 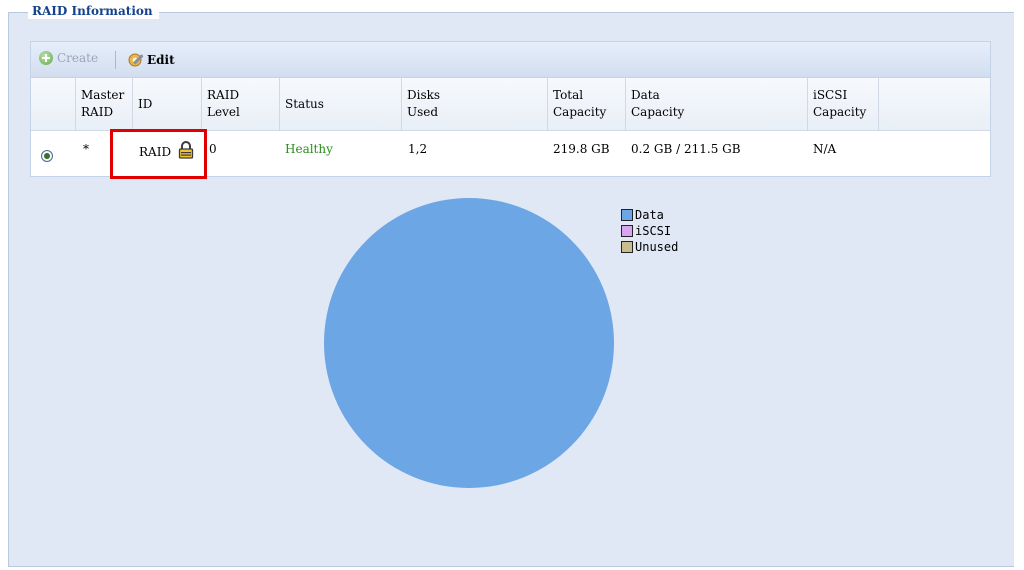 What do you see at coordinates (627, 231) in the screenshot?
I see `legend-swatch-iscsi` at bounding box center [627, 231].